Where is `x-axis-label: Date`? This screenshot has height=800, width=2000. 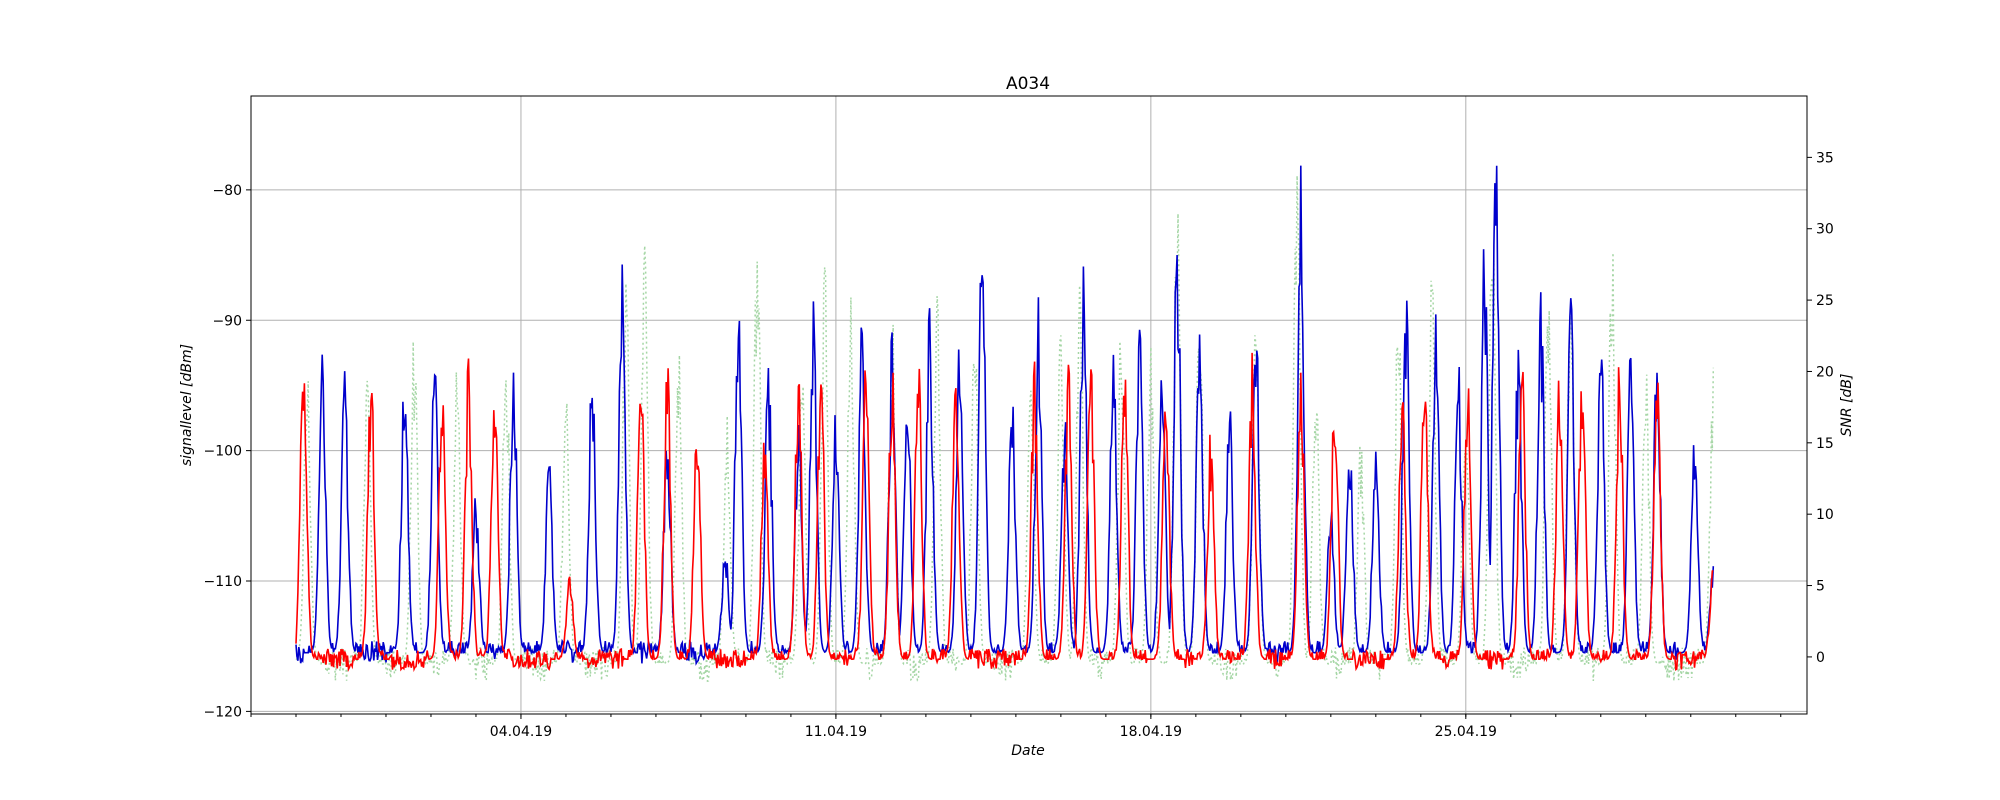
x-axis-label: Date is located at coordinates (1027, 751).